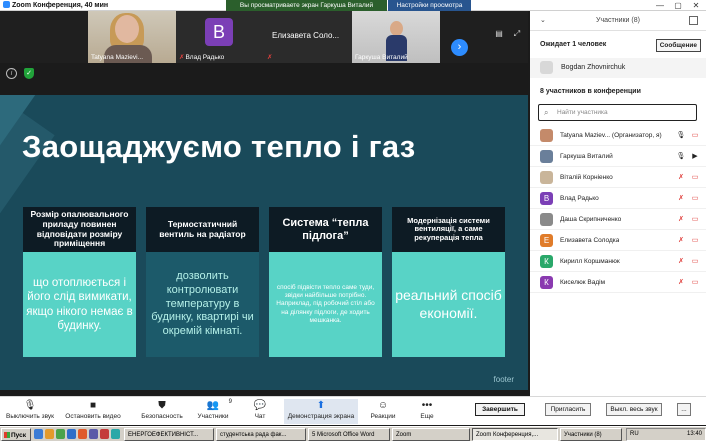 The image size is (706, 441). I want to click on shield-icon: ✓, so click(29, 73).